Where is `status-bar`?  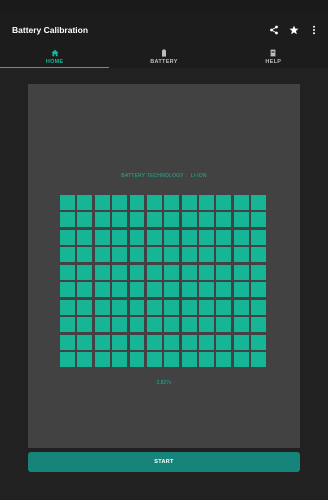 status-bar is located at coordinates (164, 7).